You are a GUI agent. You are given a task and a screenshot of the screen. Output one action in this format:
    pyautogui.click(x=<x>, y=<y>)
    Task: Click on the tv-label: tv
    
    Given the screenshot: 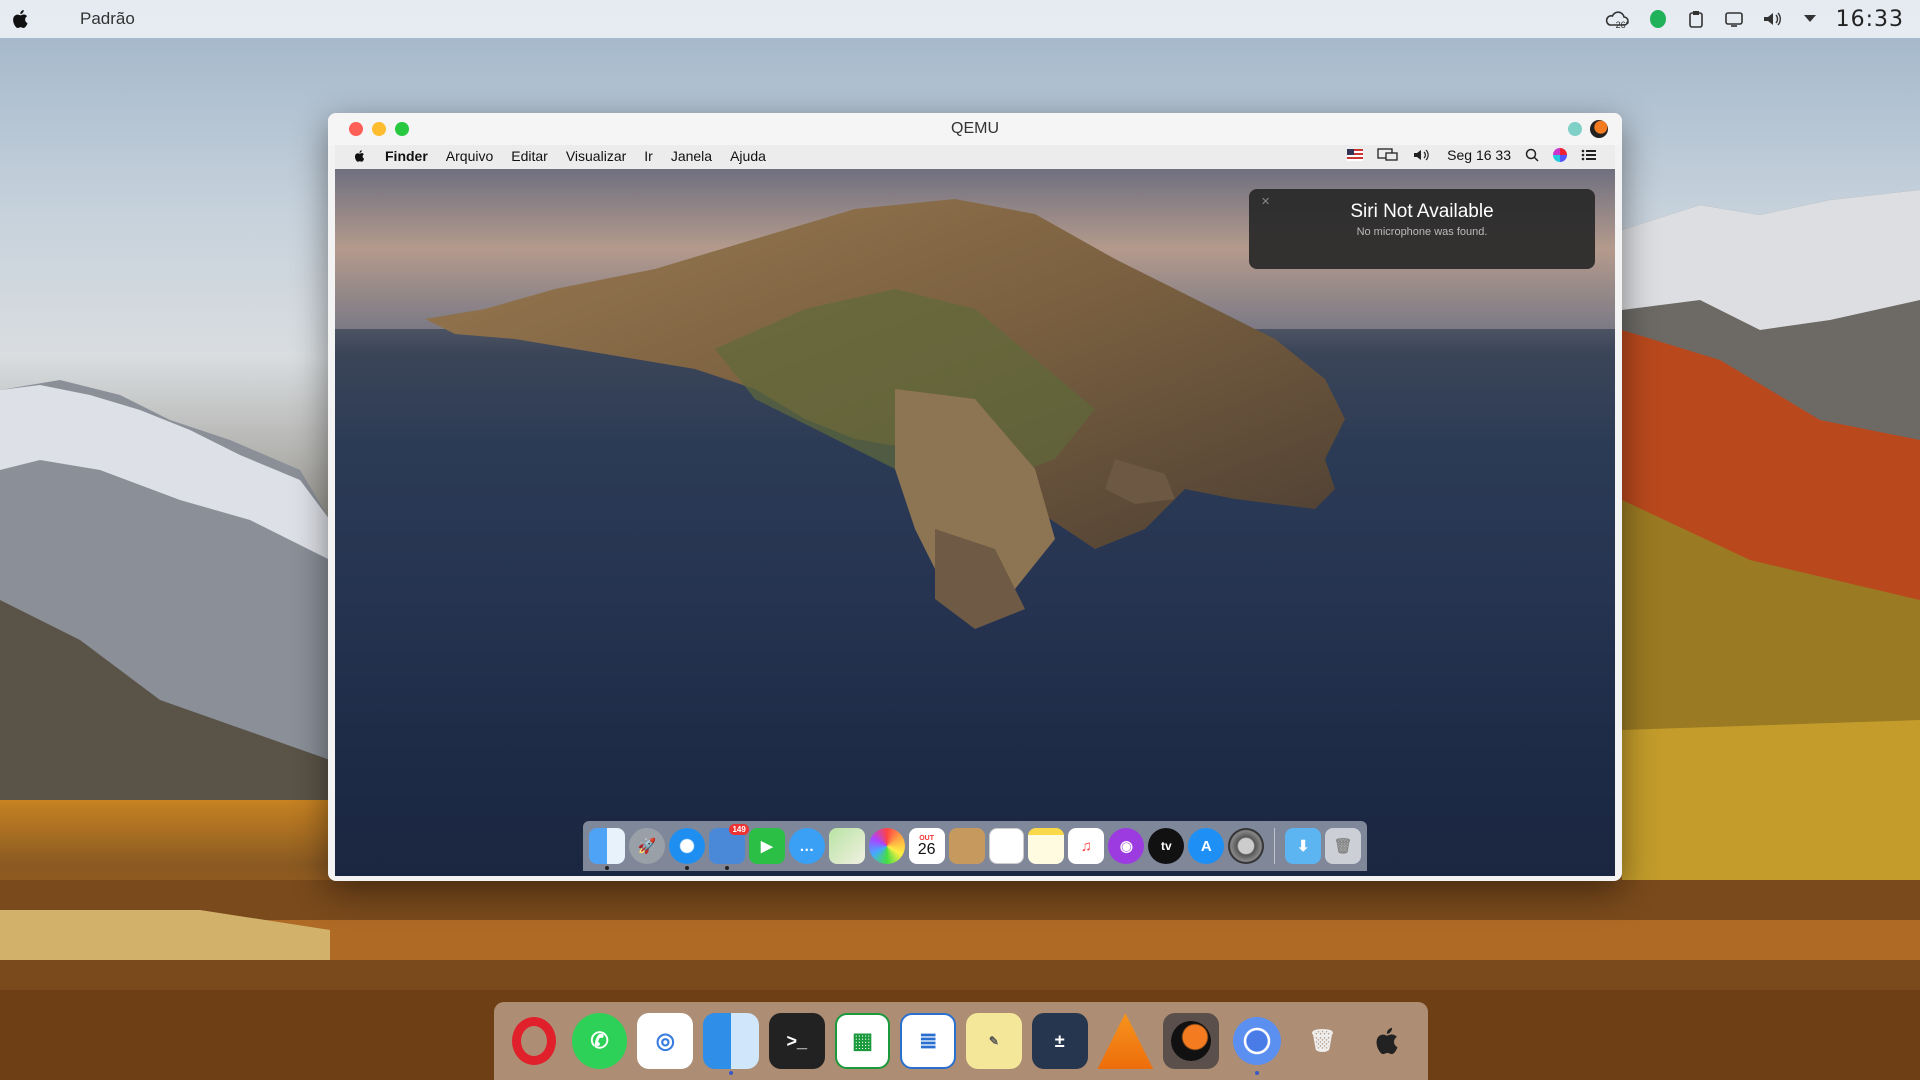 What is the action you would take?
    pyautogui.click(x=1166, y=846)
    